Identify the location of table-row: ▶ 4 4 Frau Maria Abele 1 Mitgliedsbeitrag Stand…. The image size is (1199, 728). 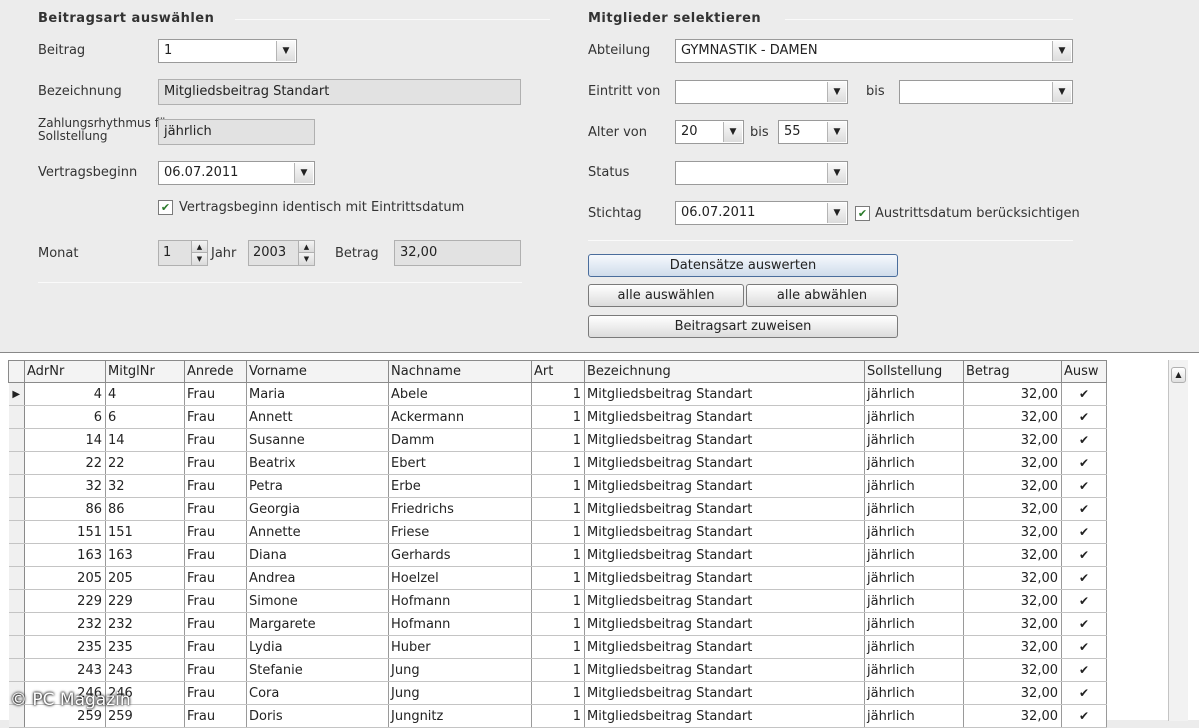
(557, 394).